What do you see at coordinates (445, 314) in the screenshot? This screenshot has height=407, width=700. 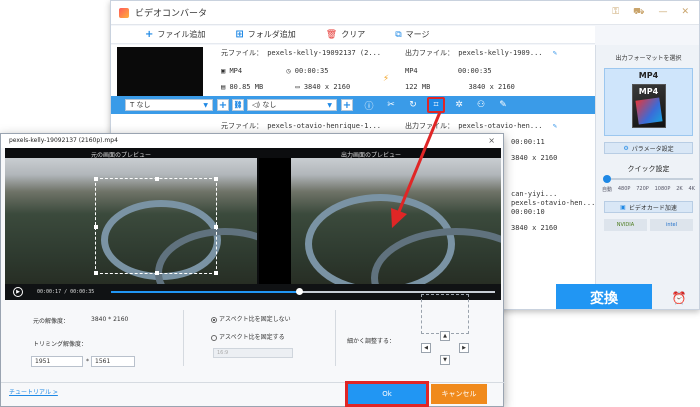 I see `fine-adjust-pad` at bounding box center [445, 314].